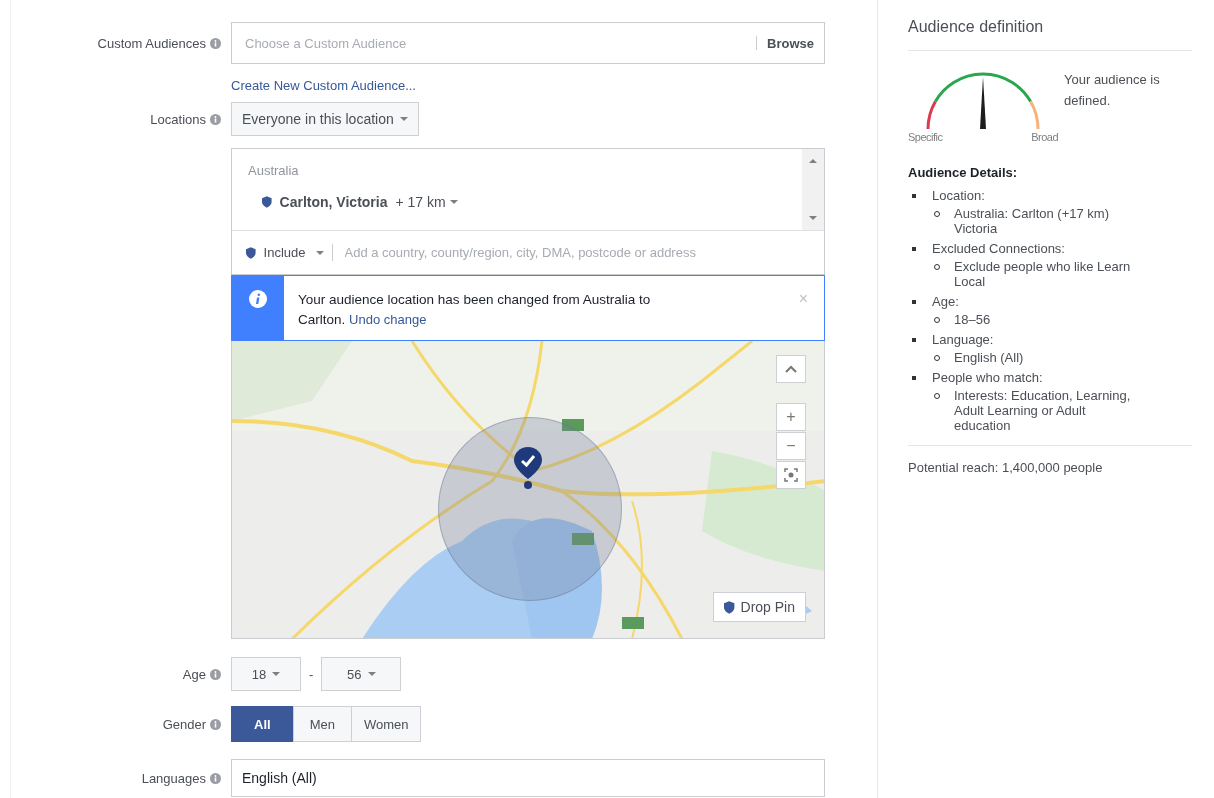 This screenshot has height=798, width=1214. What do you see at coordinates (998, 248) in the screenshot?
I see `detail-label: Excluded Connections:` at bounding box center [998, 248].